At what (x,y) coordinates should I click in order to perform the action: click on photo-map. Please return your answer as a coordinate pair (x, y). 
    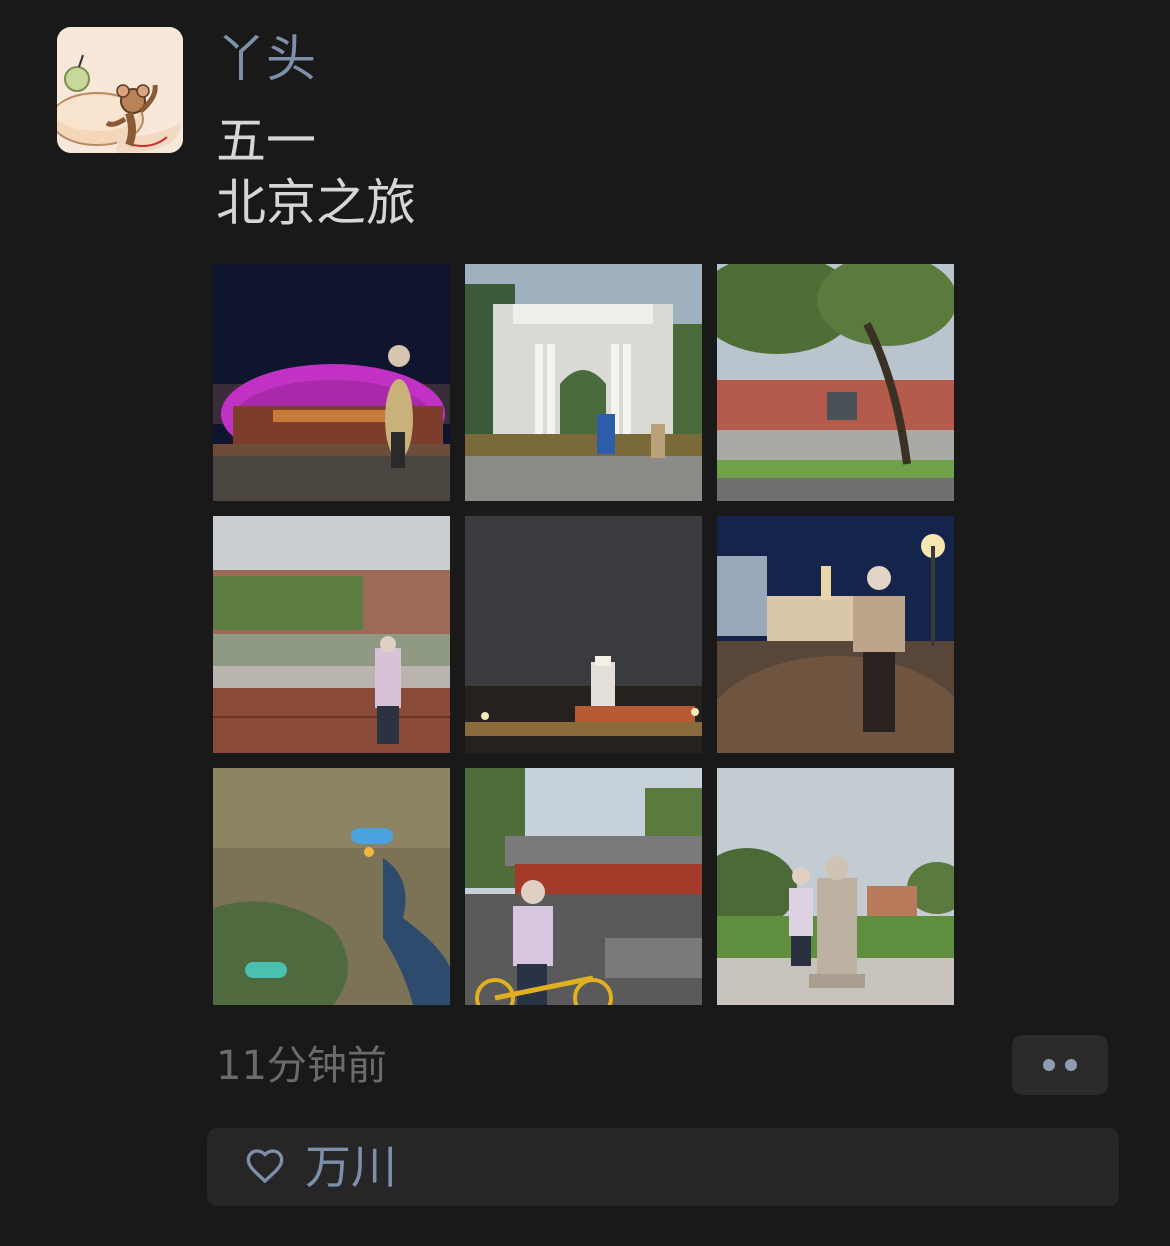
    Looking at the image, I should click on (331, 886).